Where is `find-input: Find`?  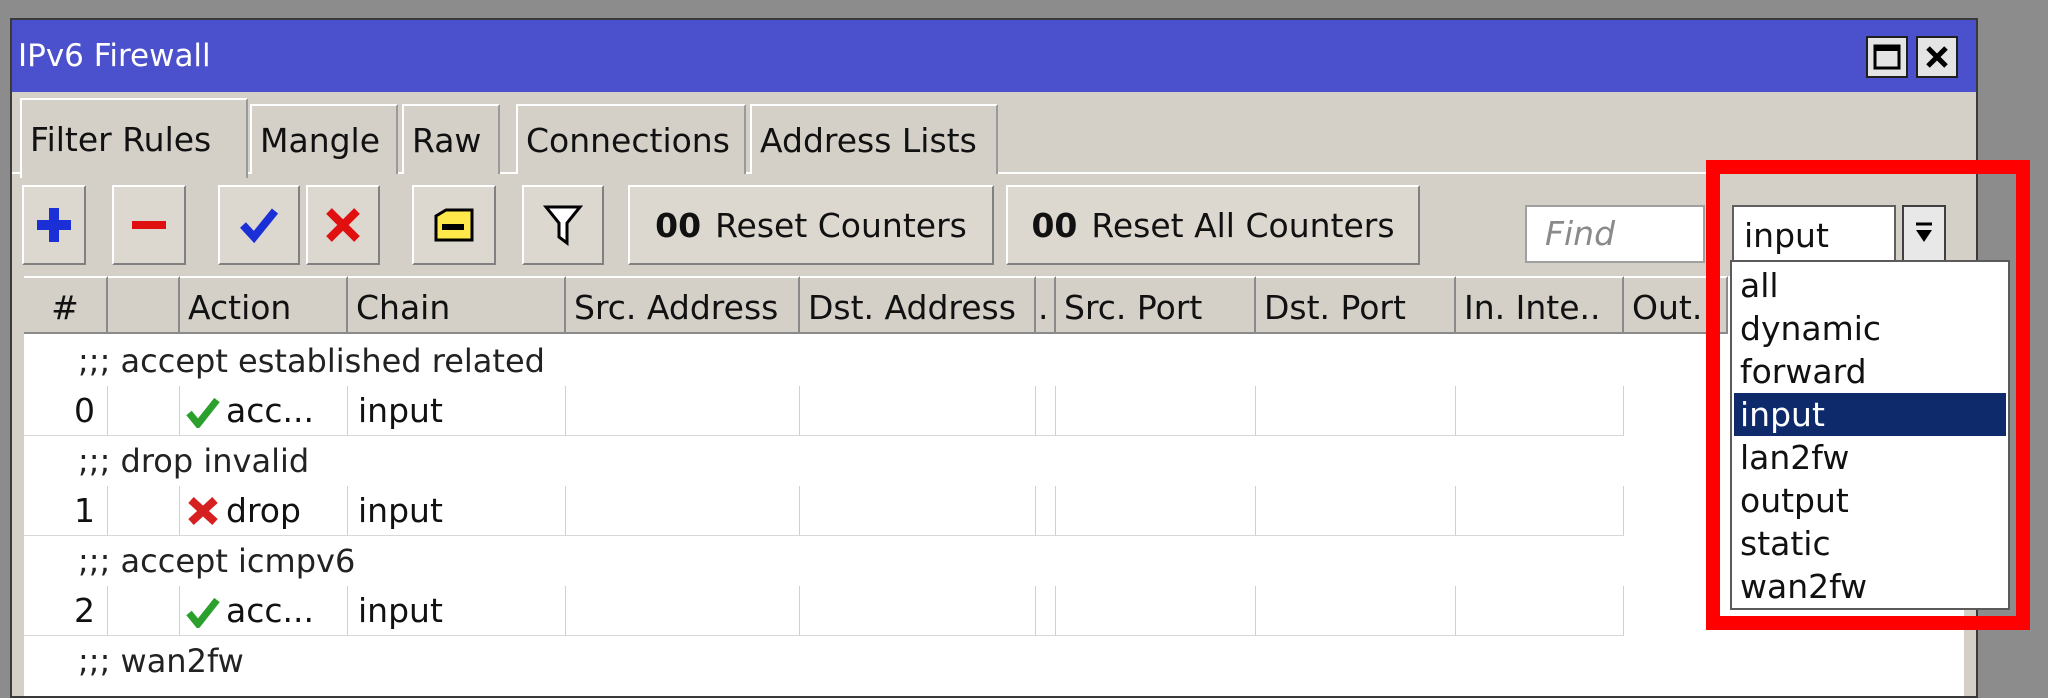 find-input: Find is located at coordinates (1615, 234).